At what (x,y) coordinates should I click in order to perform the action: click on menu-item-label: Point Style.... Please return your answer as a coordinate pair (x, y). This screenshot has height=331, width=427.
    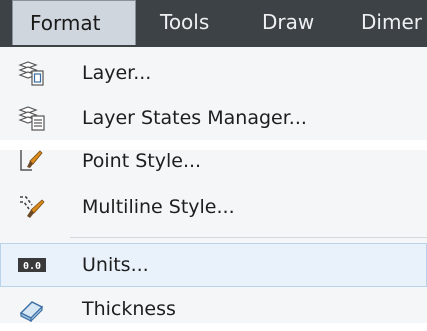
    Looking at the image, I should click on (142, 161).